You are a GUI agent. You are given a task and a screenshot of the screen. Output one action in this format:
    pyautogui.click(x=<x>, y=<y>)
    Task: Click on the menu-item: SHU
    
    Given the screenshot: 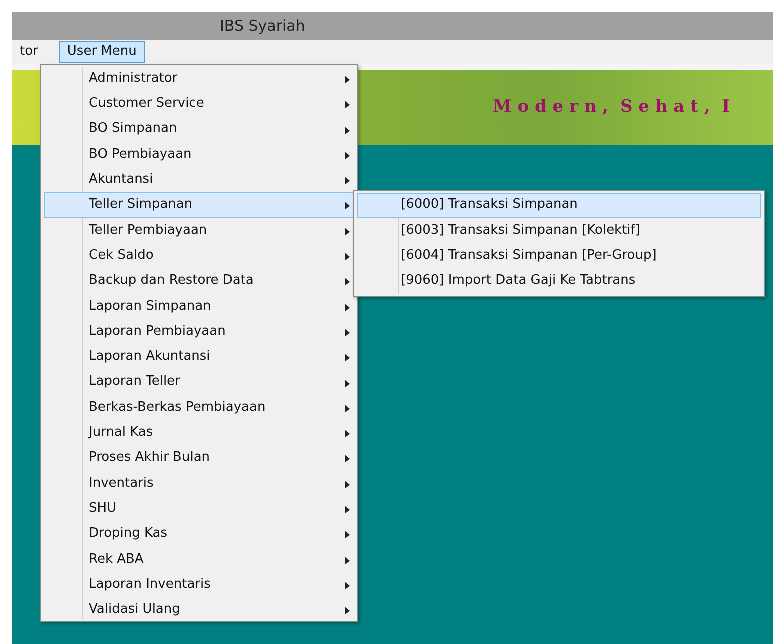 What is the action you would take?
    pyautogui.click(x=199, y=509)
    